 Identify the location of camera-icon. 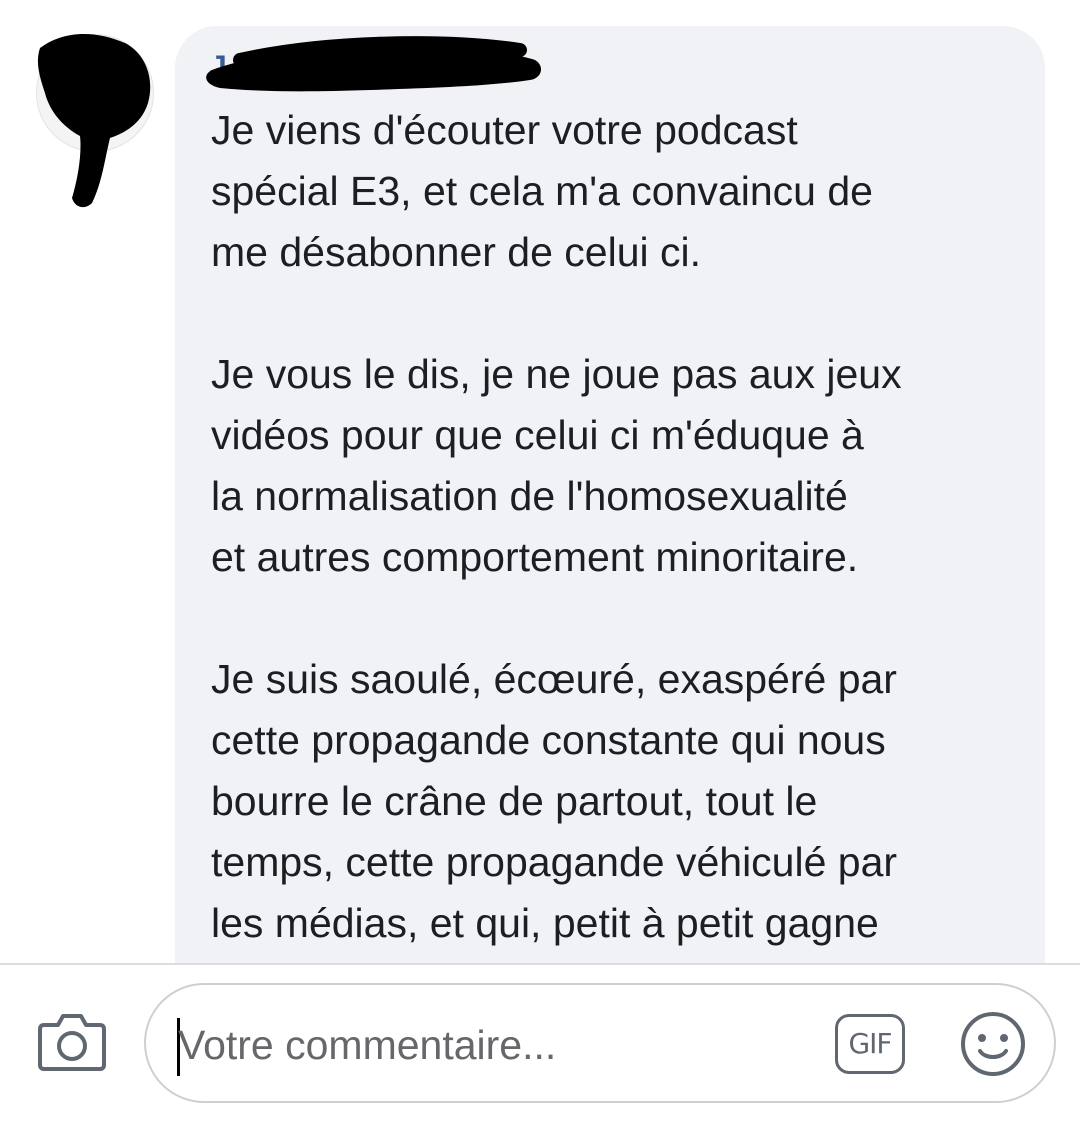
(72, 1041).